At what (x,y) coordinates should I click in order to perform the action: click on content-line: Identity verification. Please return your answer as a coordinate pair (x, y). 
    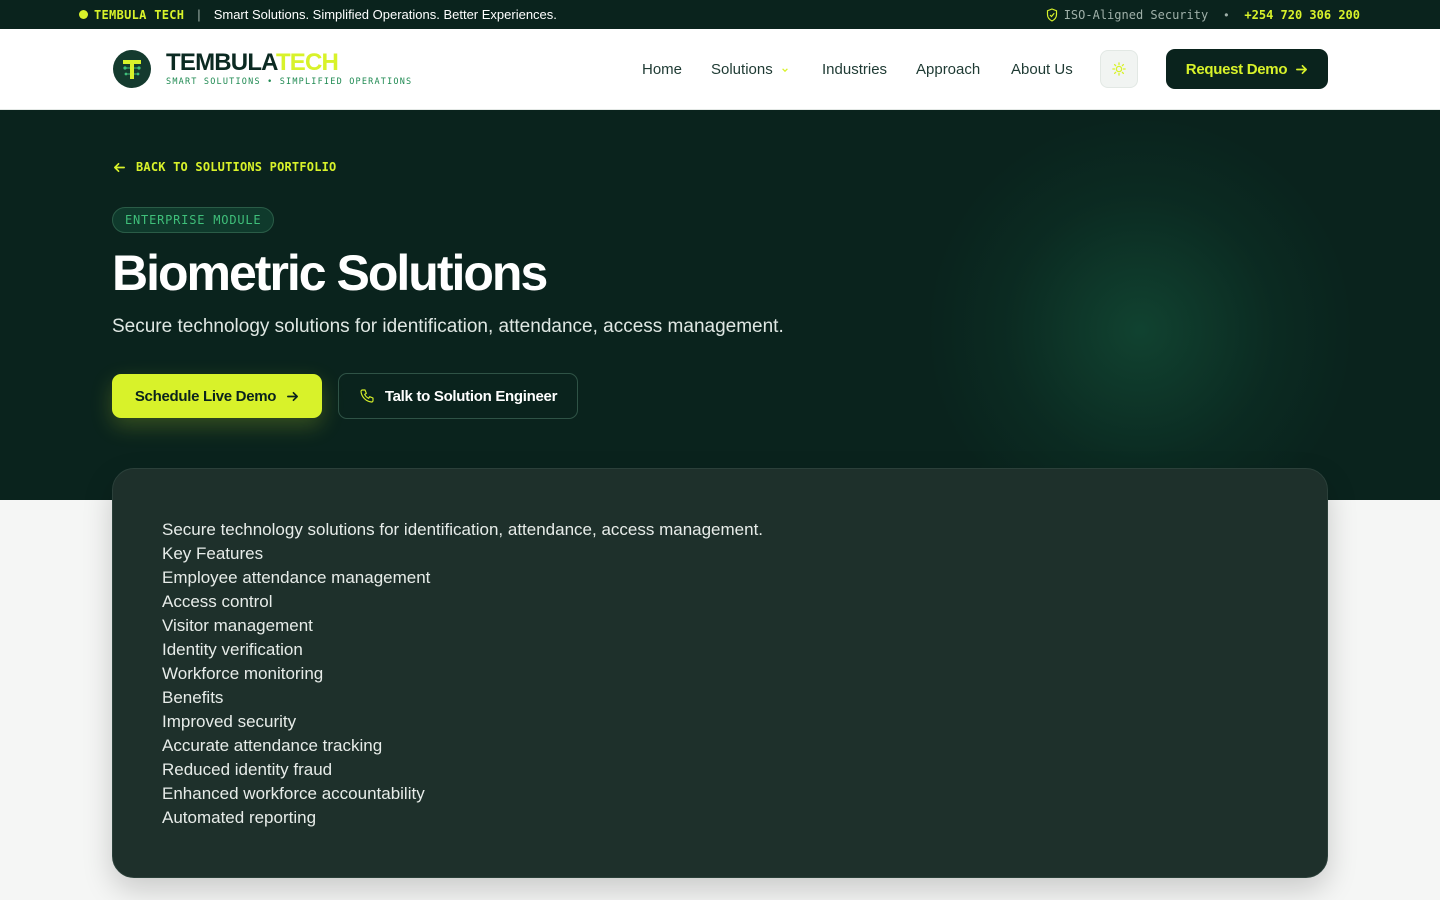
    Looking at the image, I should click on (232, 649).